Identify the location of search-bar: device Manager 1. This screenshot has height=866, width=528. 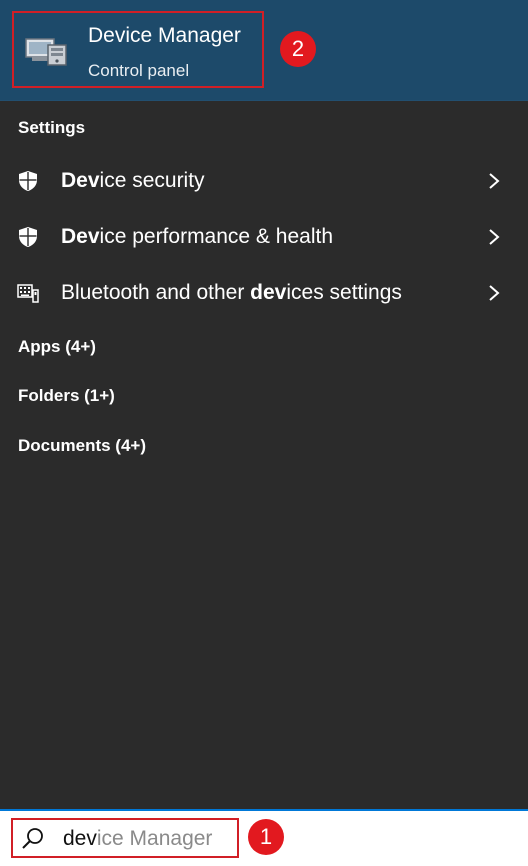
(264, 837).